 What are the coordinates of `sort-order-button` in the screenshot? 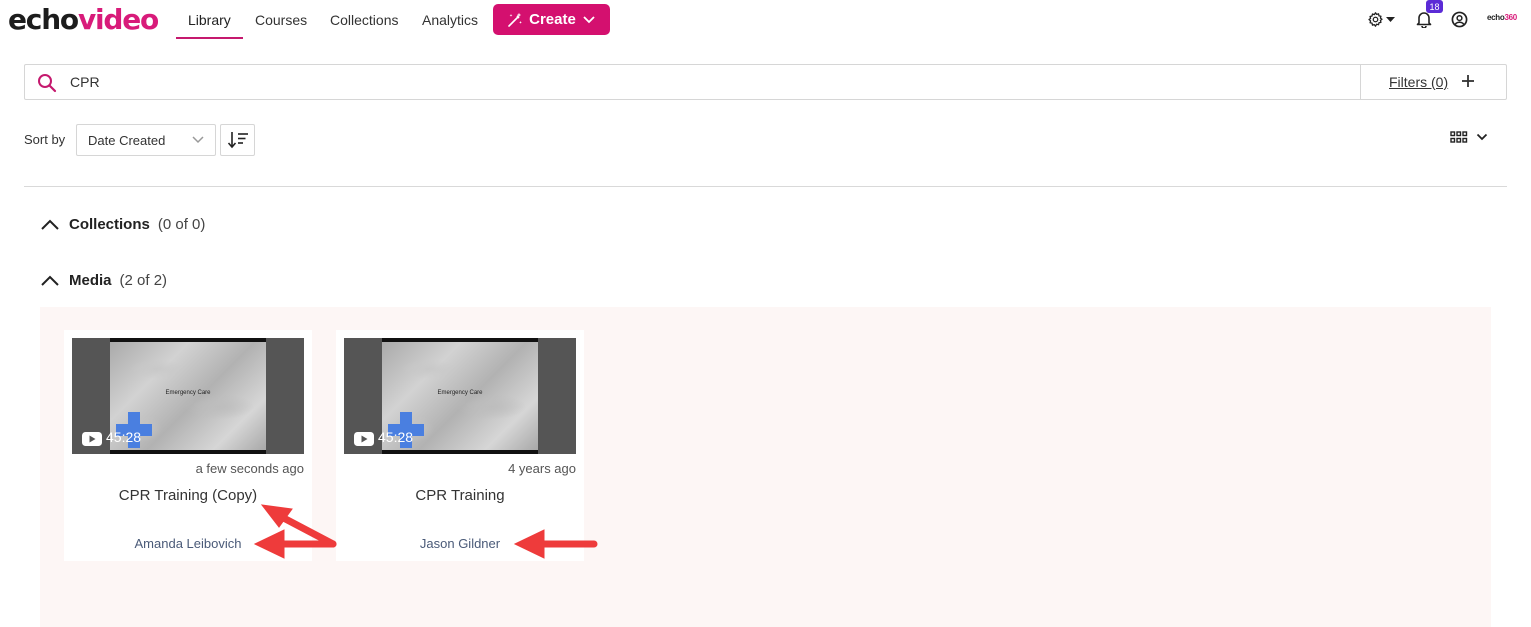 It's located at (237, 140).